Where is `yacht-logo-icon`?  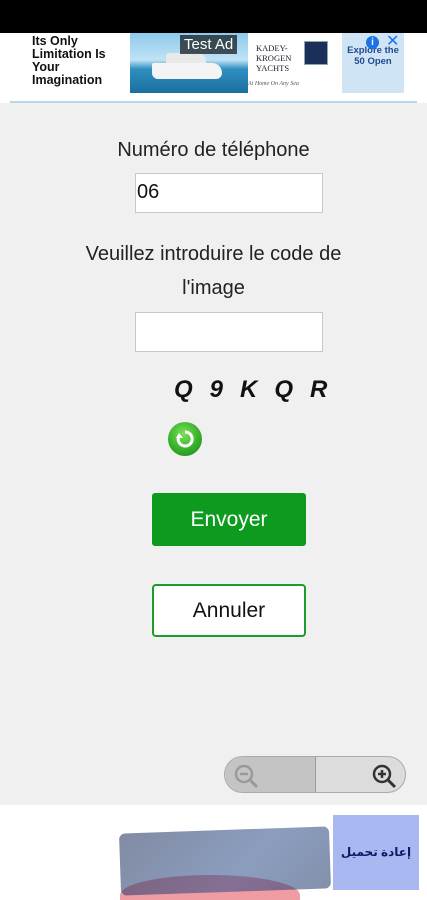
yacht-logo-icon is located at coordinates (316, 53).